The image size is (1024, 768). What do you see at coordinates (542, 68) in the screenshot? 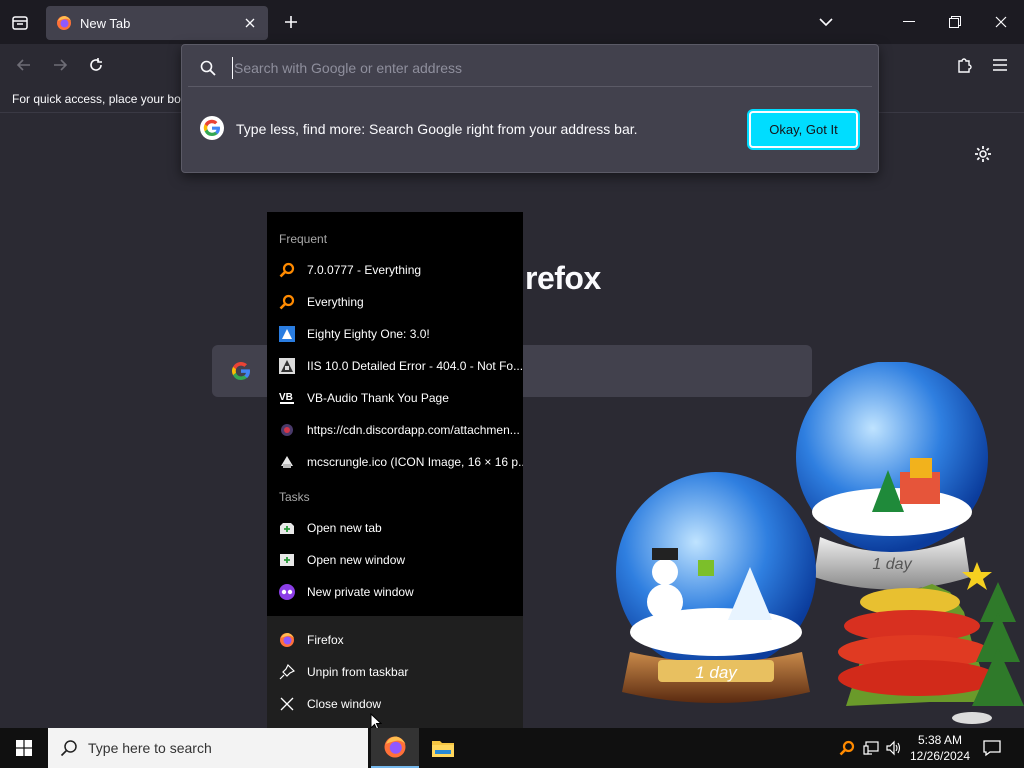
I see `url-input` at bounding box center [542, 68].